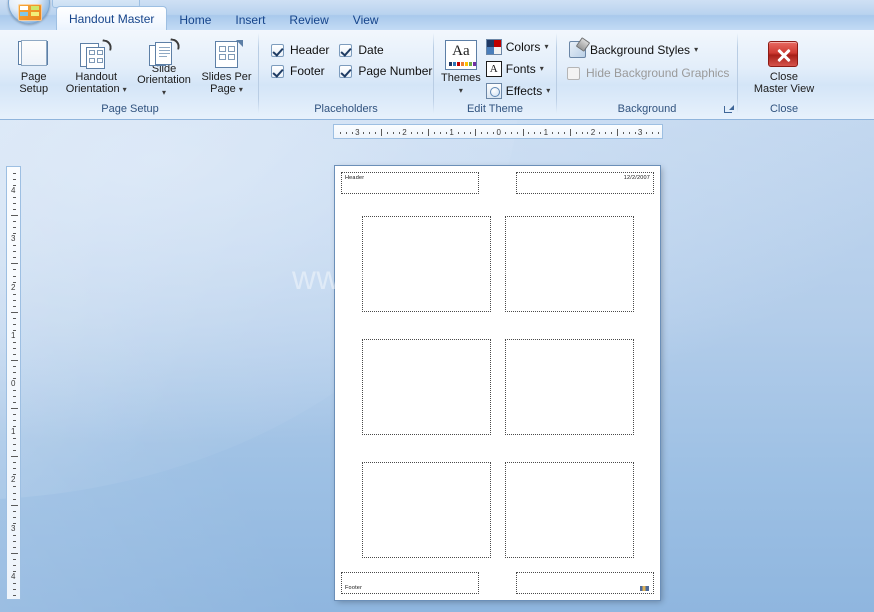 The width and height of the screenshot is (874, 612). Describe the element at coordinates (495, 109) in the screenshot. I see `group-label-edit-theme: Edit Theme` at that location.